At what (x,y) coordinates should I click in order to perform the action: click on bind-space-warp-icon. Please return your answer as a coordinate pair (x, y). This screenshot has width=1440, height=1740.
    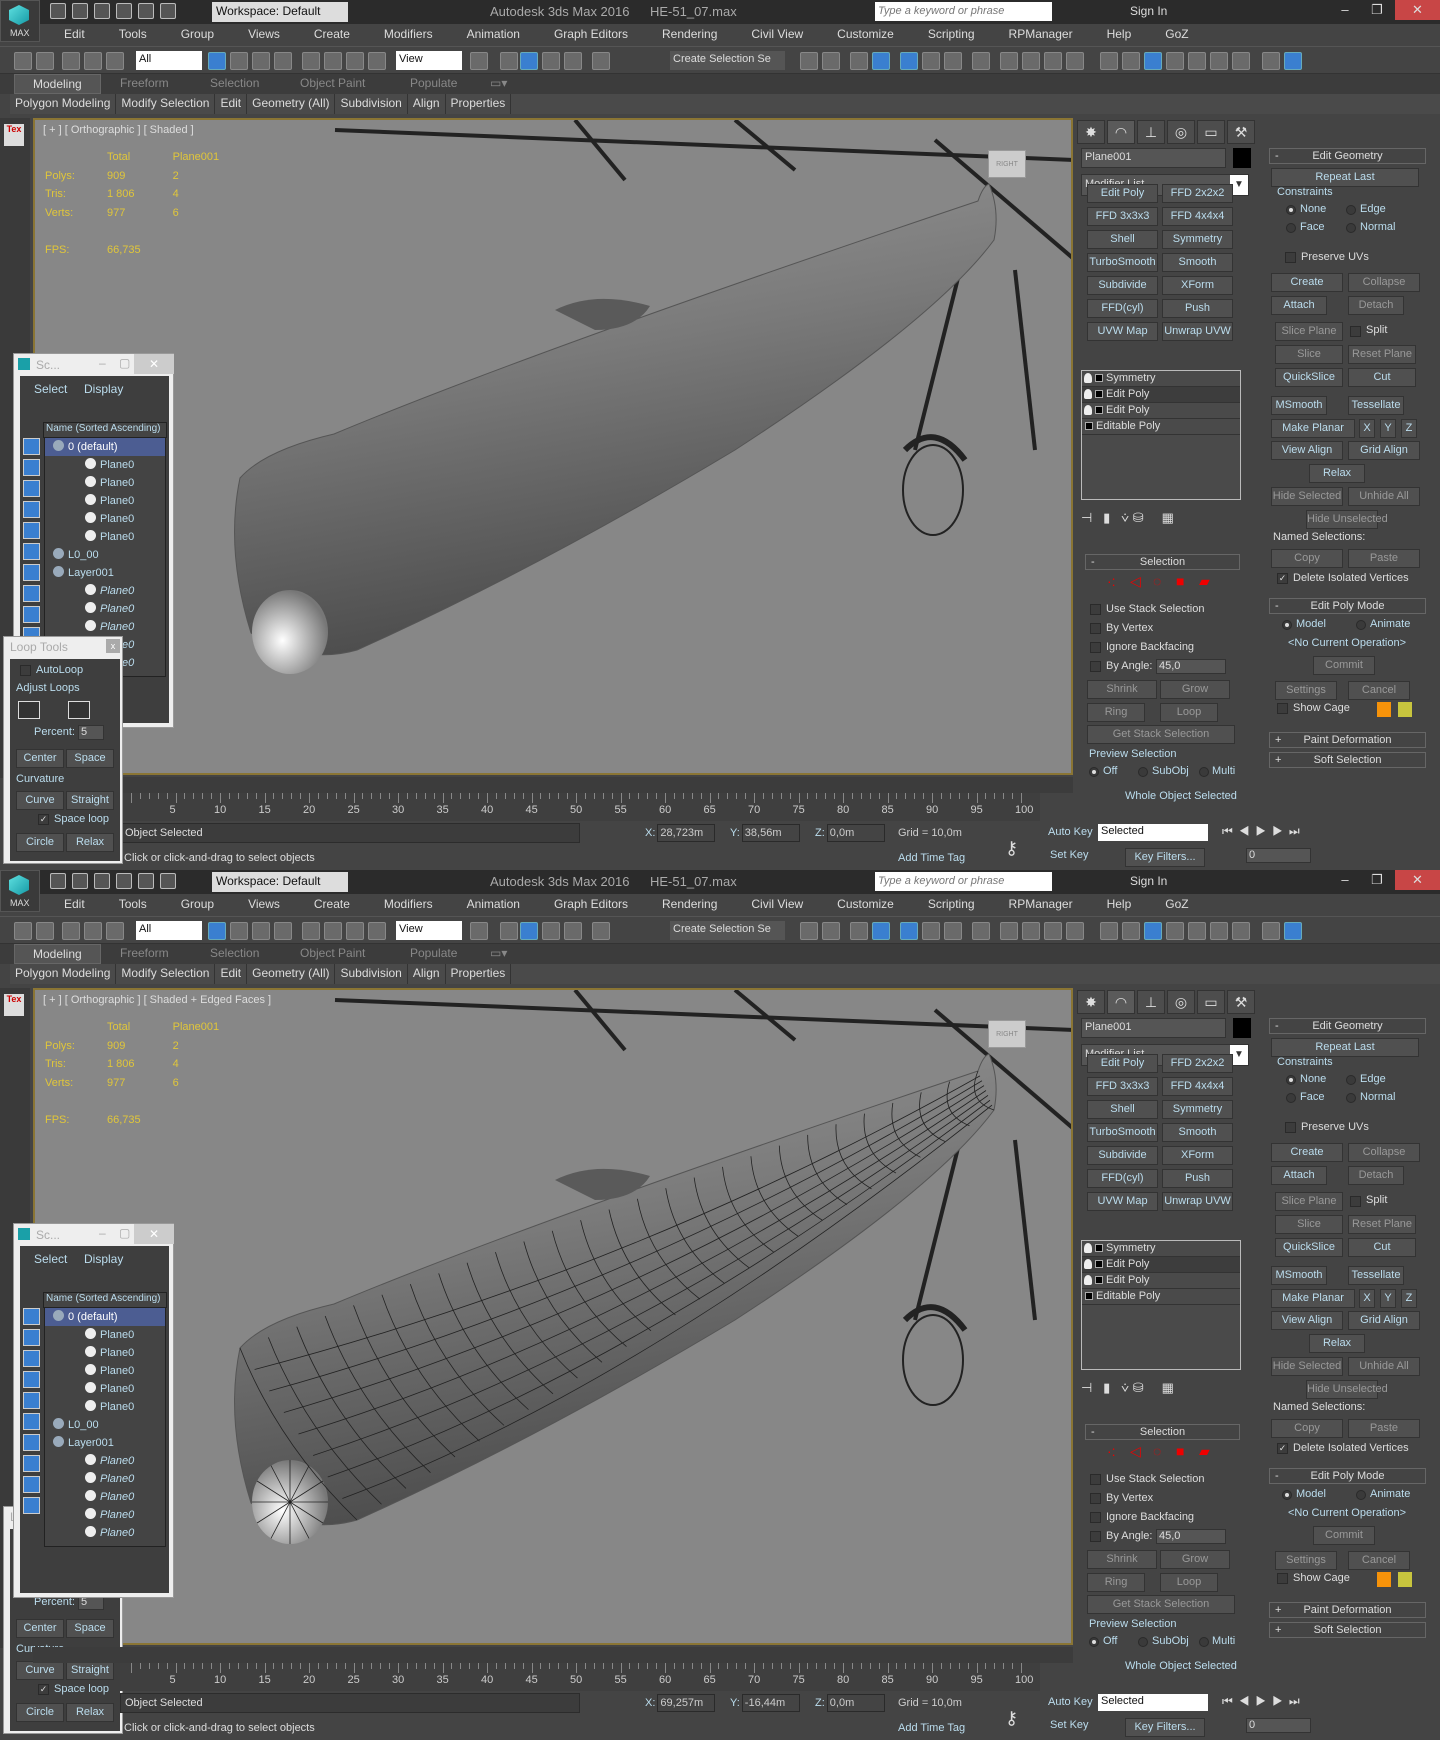
    Looking at the image, I should click on (115, 61).